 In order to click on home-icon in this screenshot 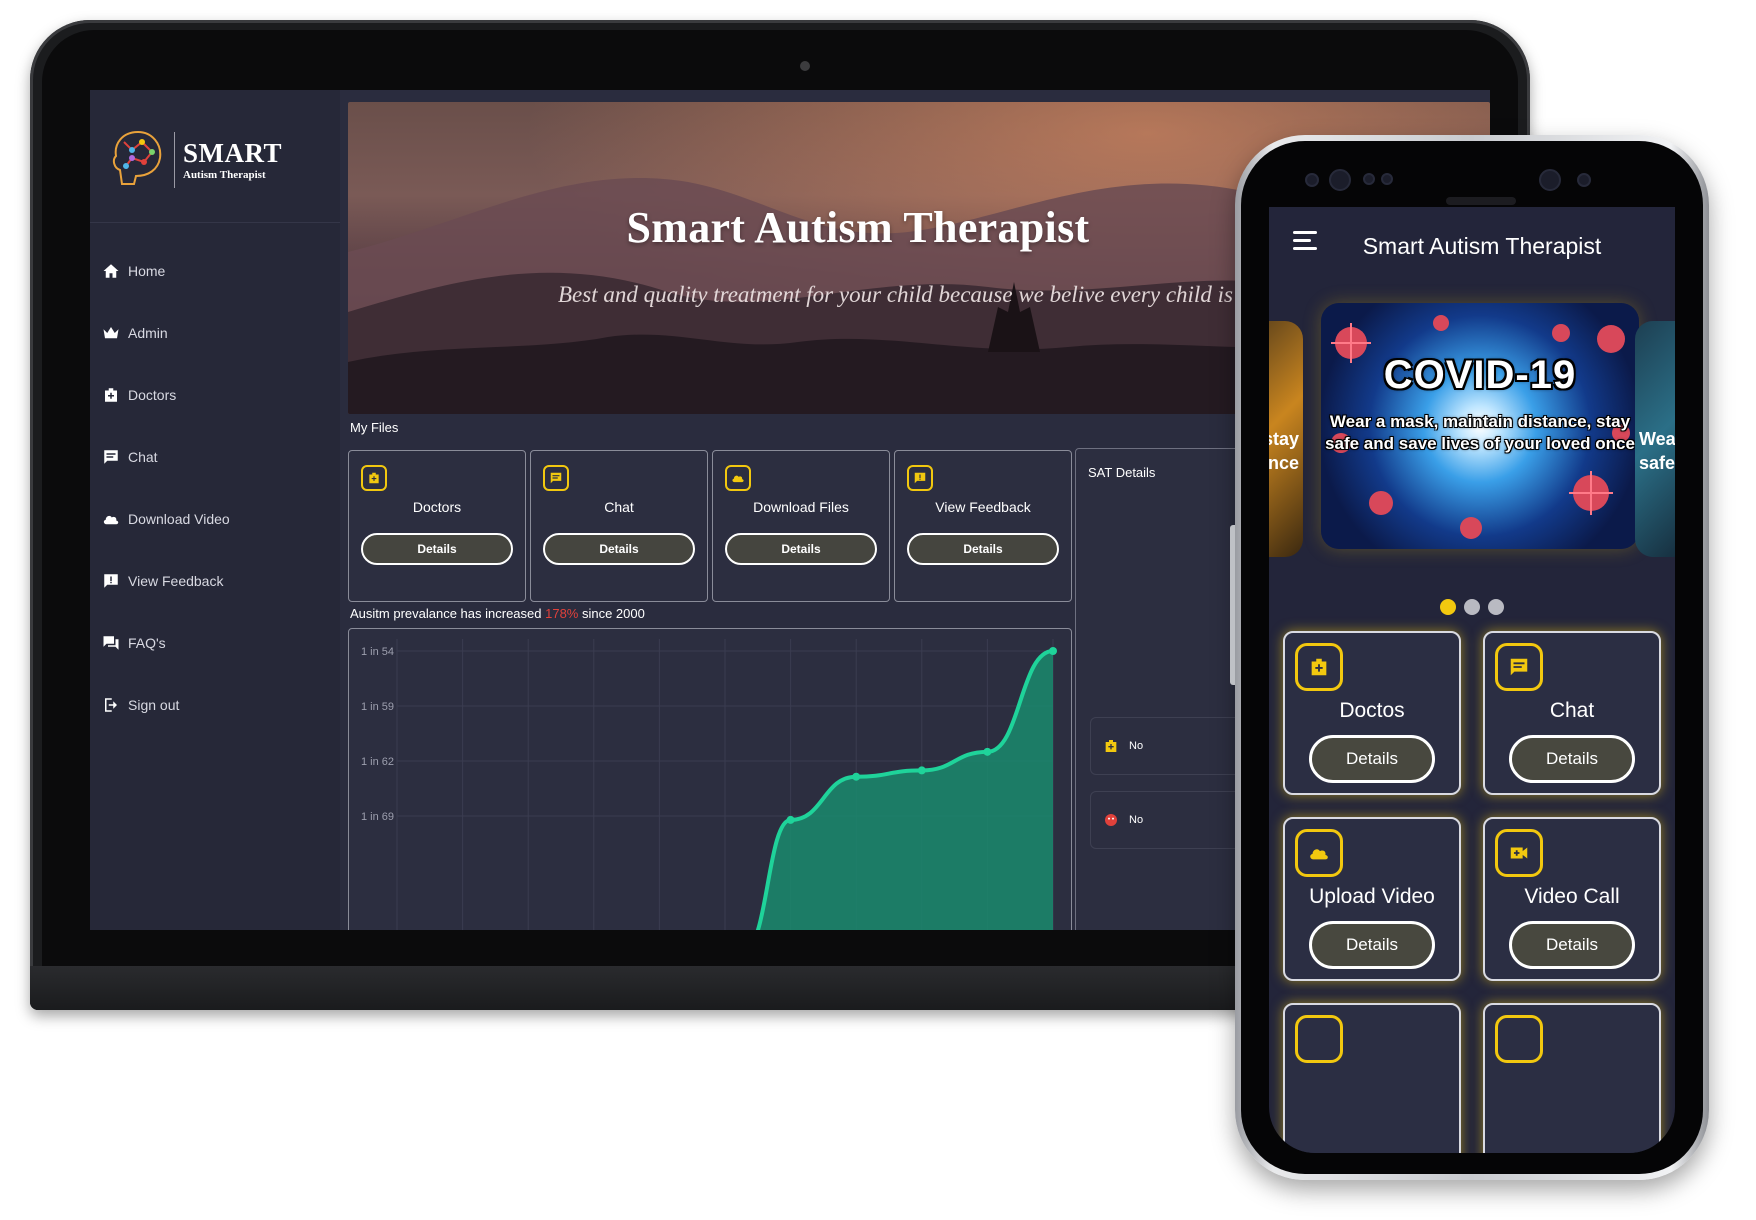, I will do `click(111, 271)`.